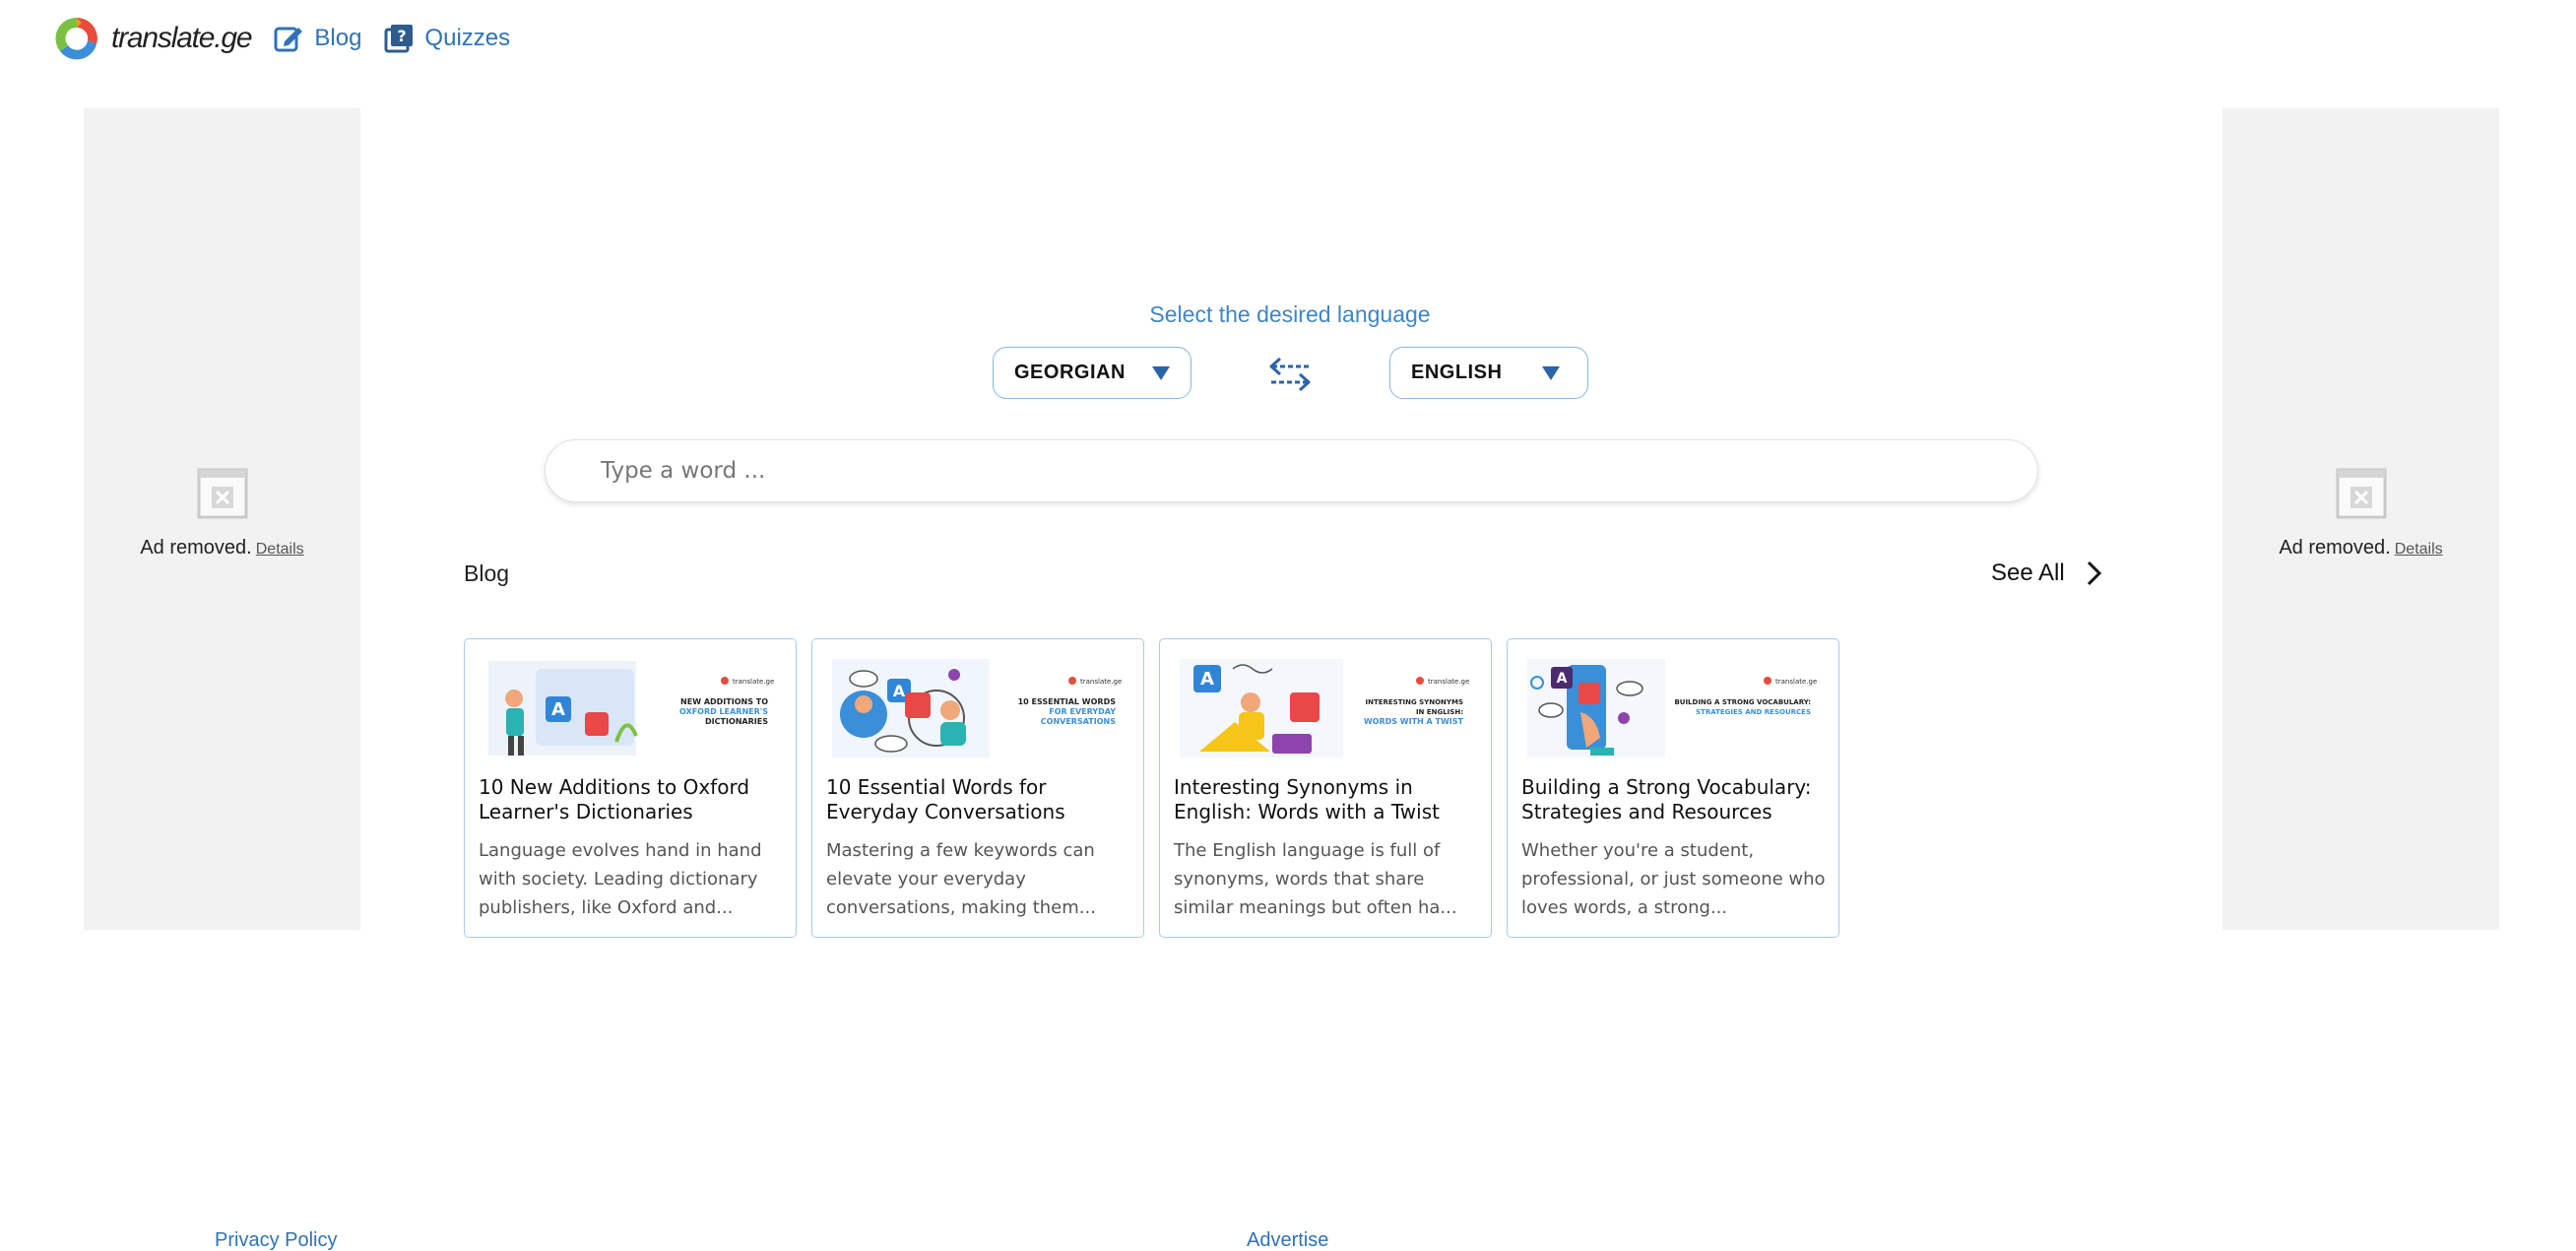 The height and width of the screenshot is (1251, 2576). I want to click on target-language-dropdown: ENGLISH, so click(1488, 373).